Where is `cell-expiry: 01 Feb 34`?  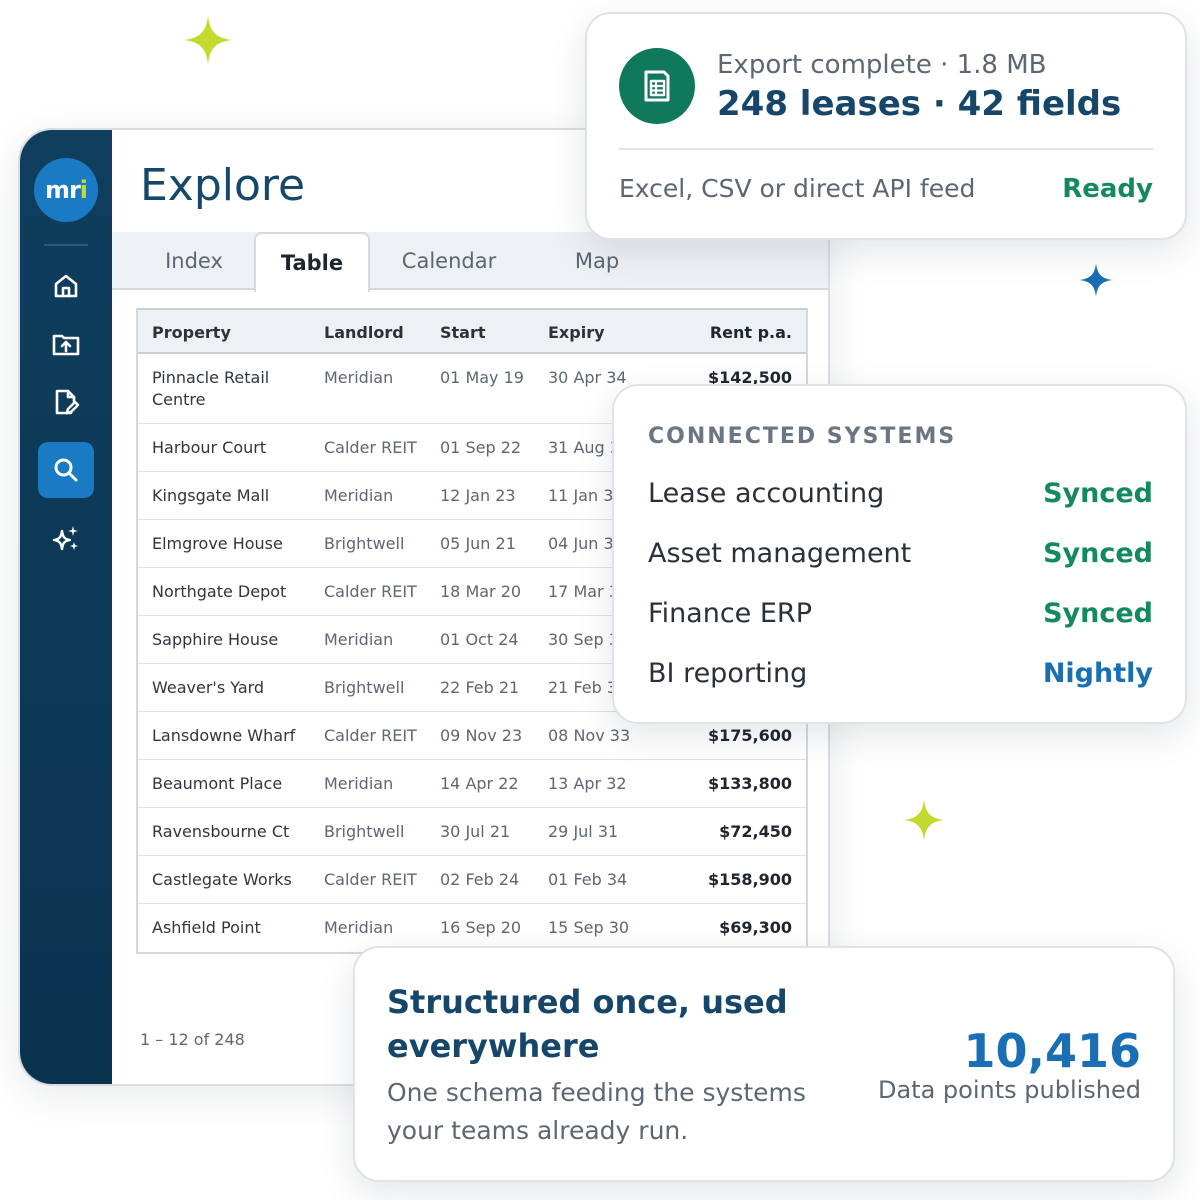 cell-expiry: 01 Feb 34 is located at coordinates (588, 879).